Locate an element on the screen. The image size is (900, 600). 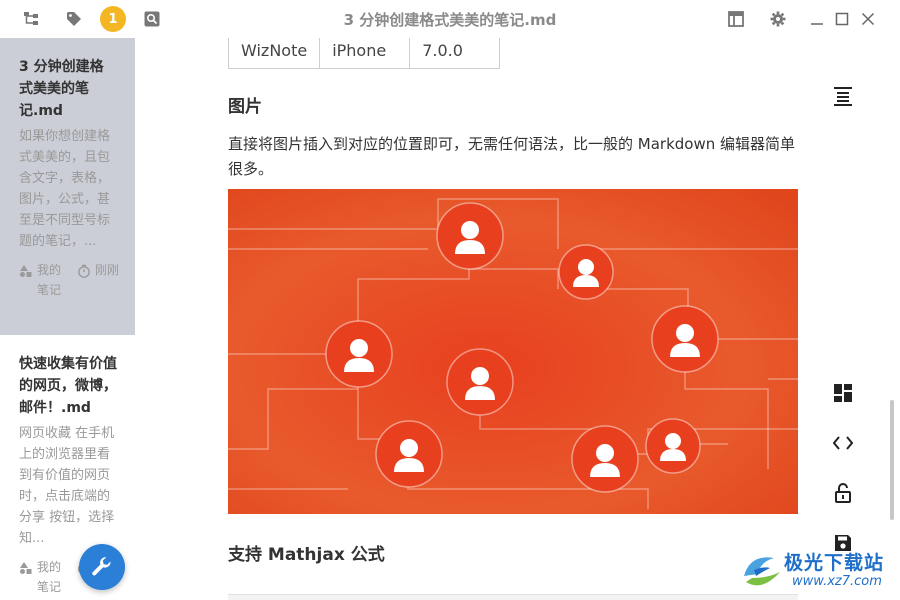
section-heading-images: 图片 is located at coordinates (245, 107).